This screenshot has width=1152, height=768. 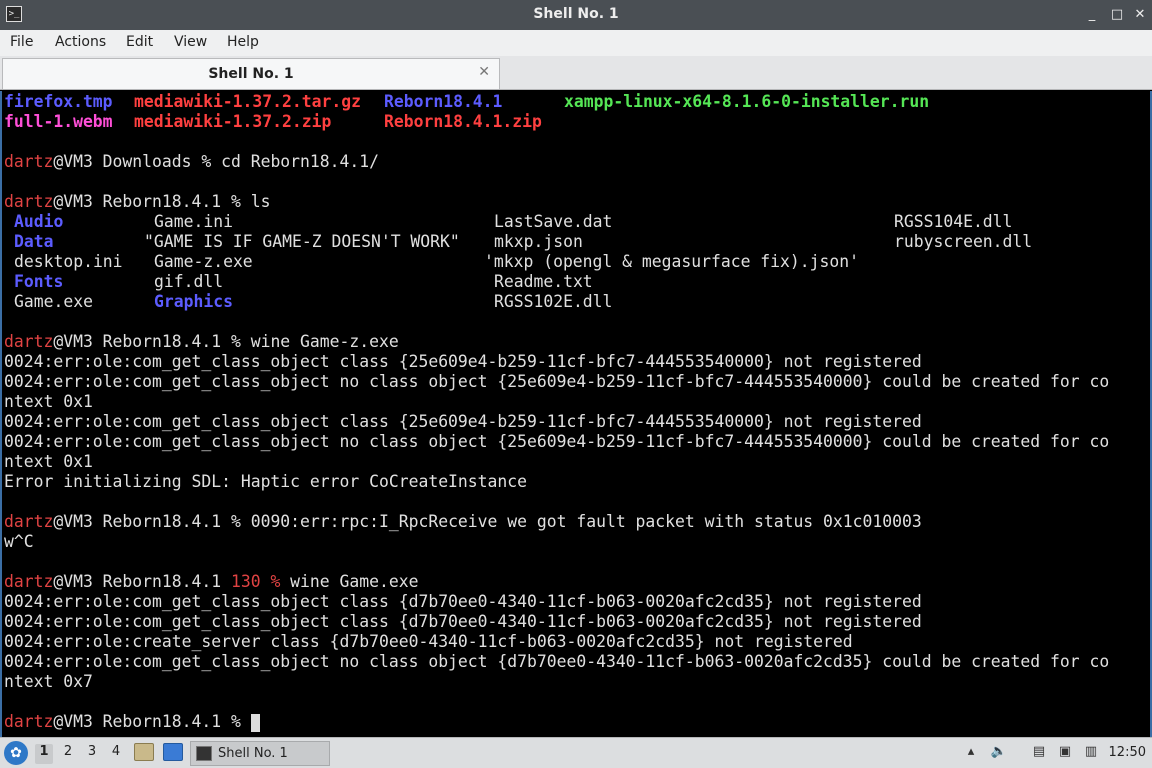 I want to click on prompt-text: @VM3 Downloads % cd Reborn18.4.1/, so click(x=216, y=161).